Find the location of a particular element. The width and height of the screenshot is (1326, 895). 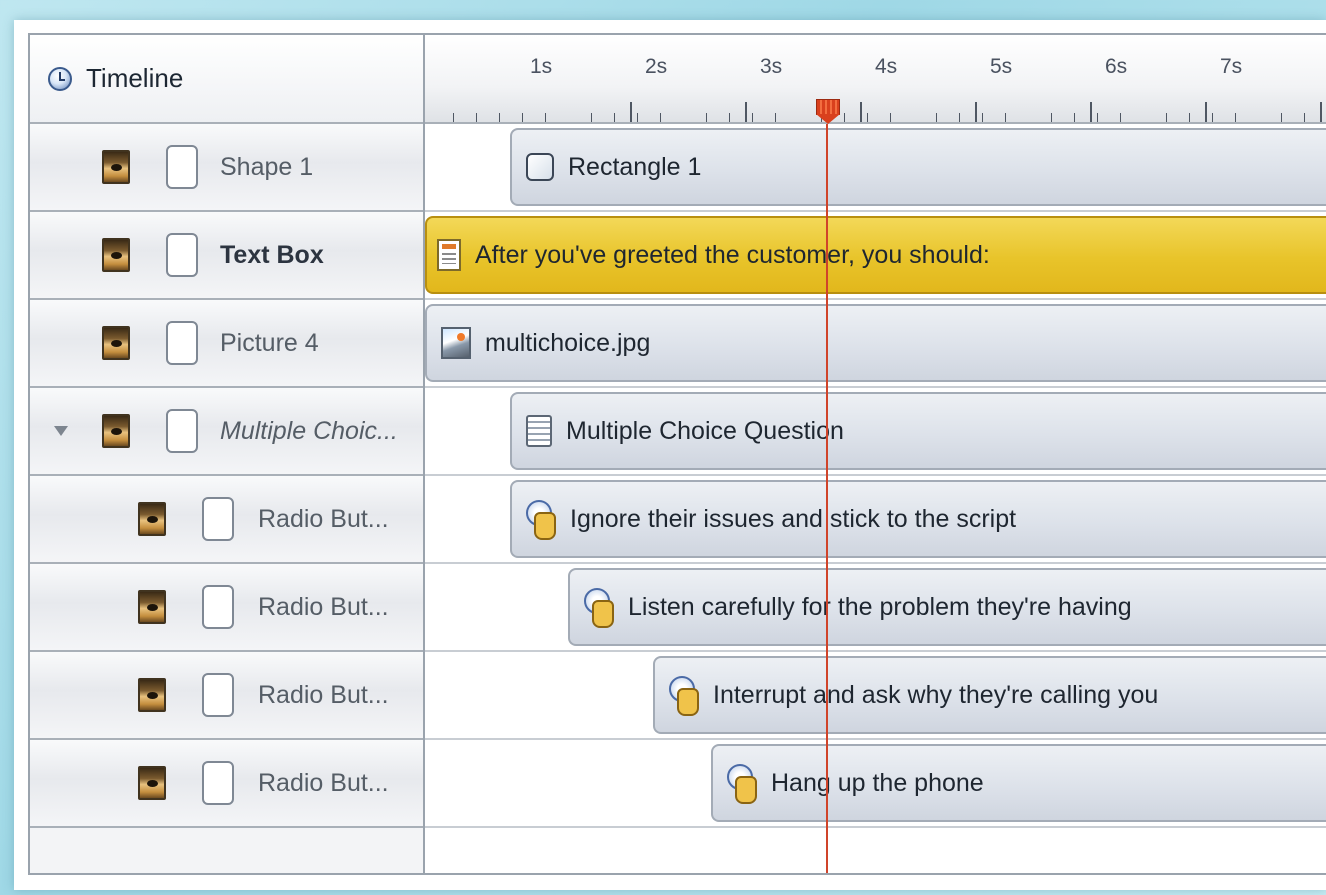

timeline-header: Timeline is located at coordinates (226, 79).